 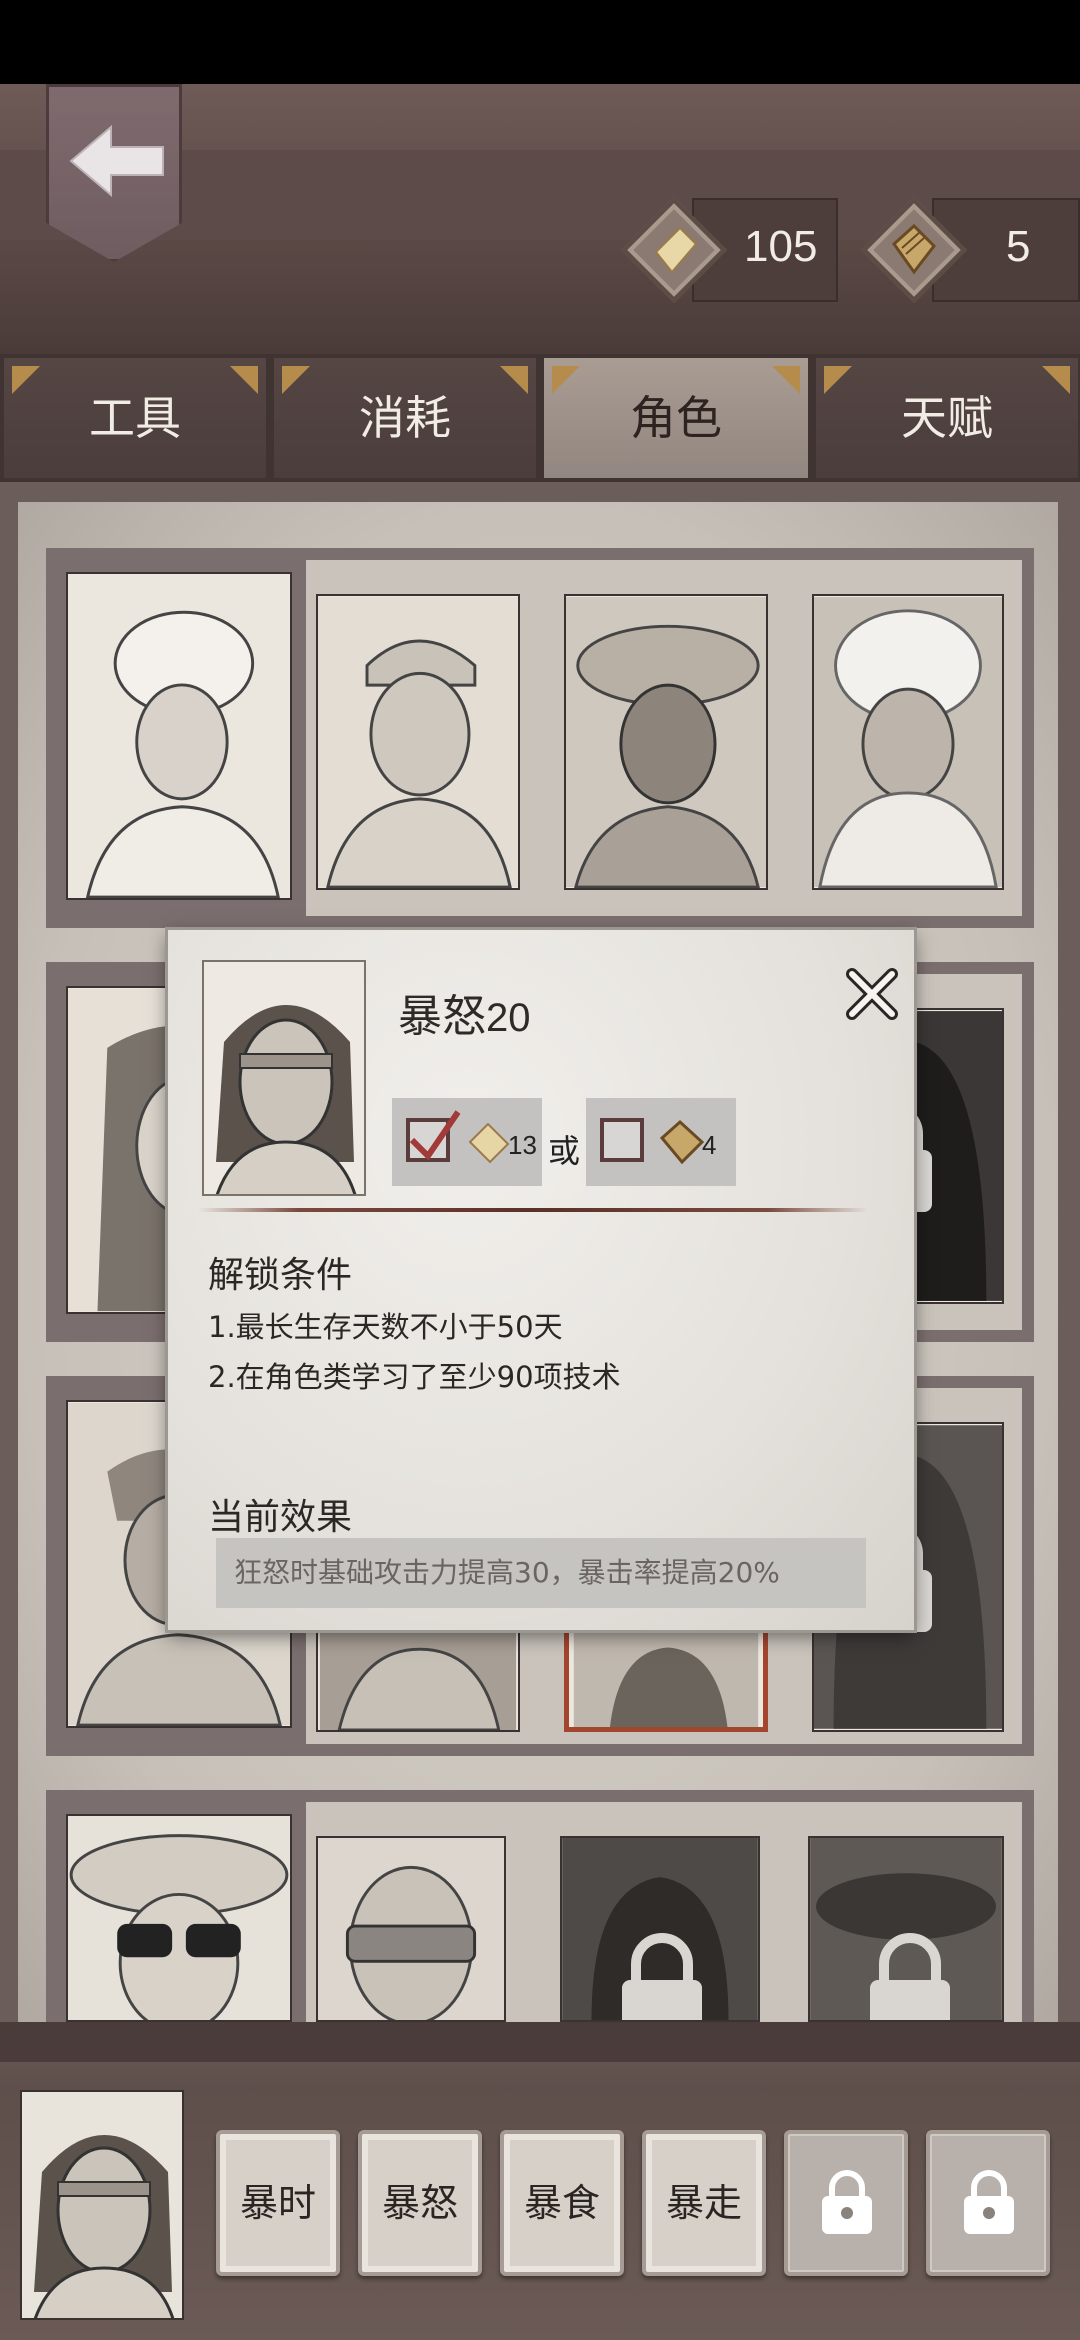 I want to click on currency-value: 105, so click(x=781, y=246).